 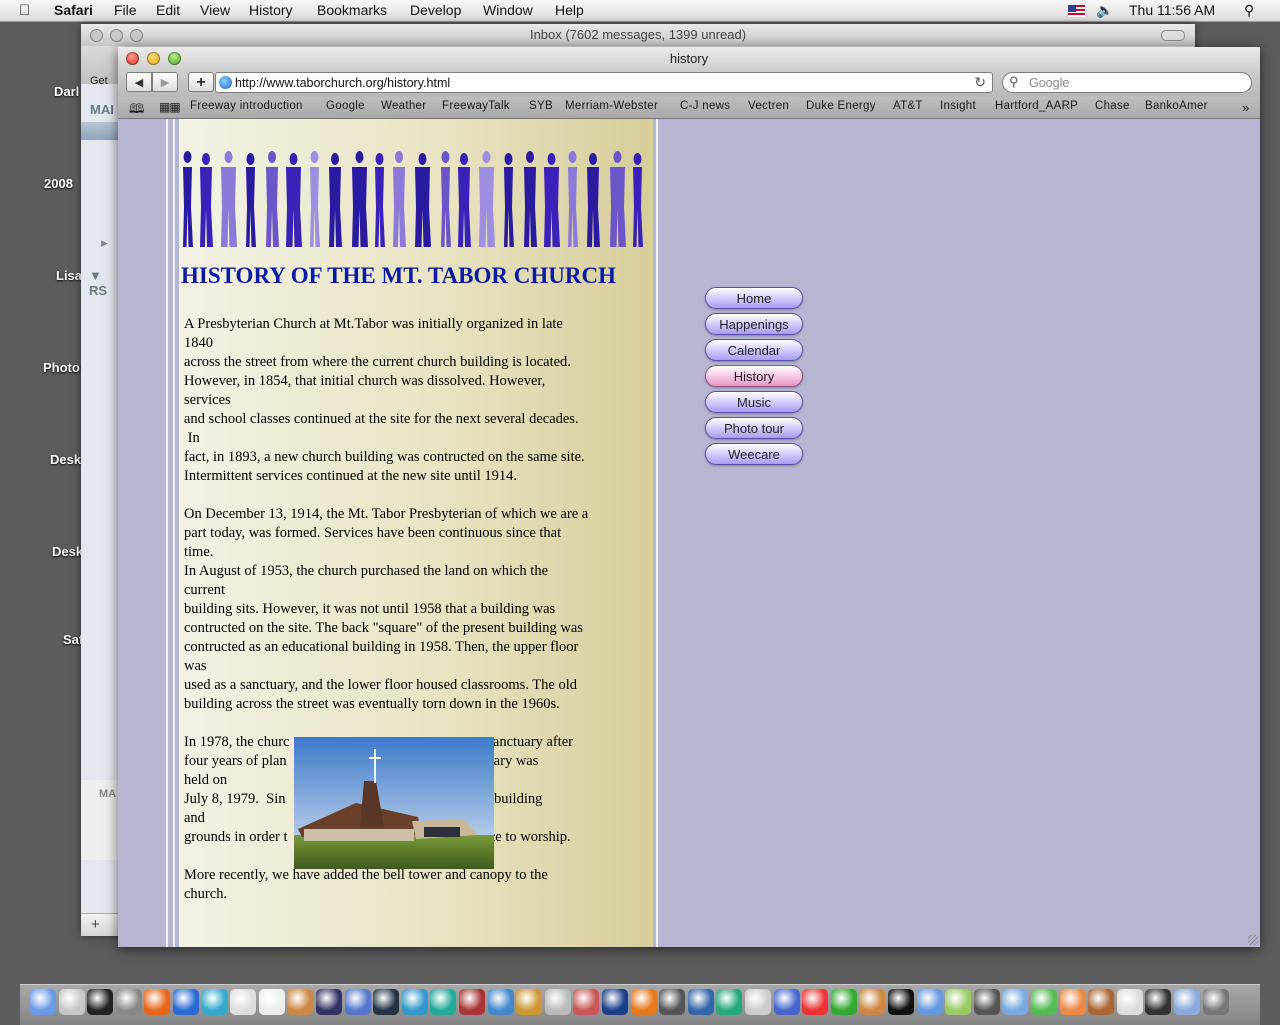 I want to click on menu-history: History, so click(x=271, y=10).